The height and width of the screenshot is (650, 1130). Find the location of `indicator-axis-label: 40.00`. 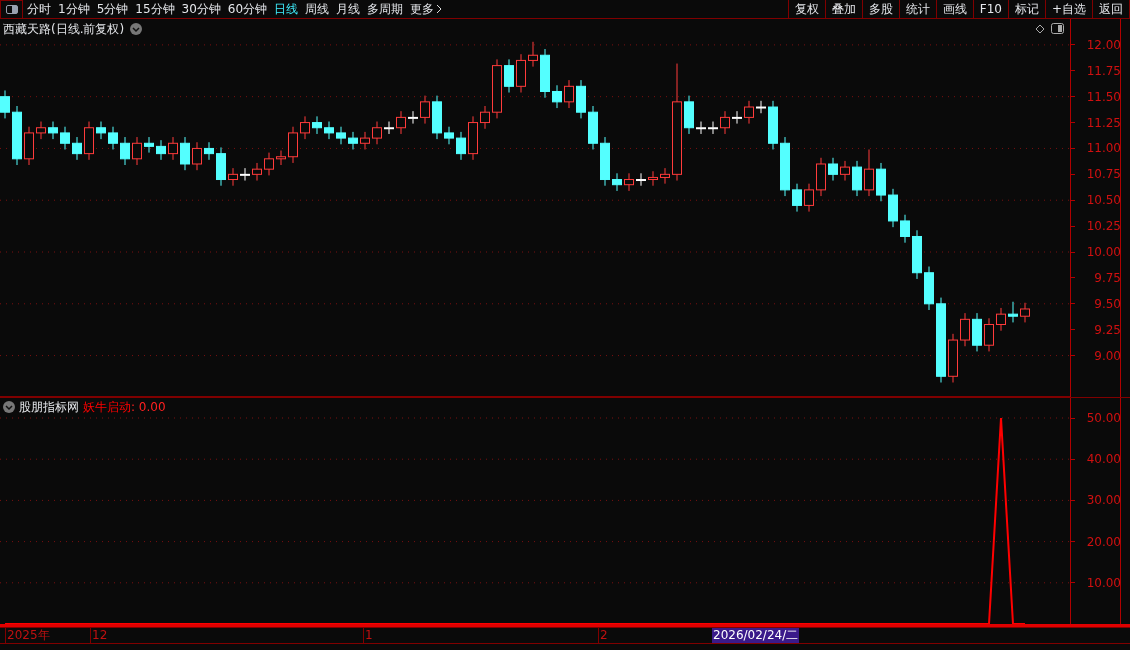

indicator-axis-label: 40.00 is located at coordinates (1103, 459).